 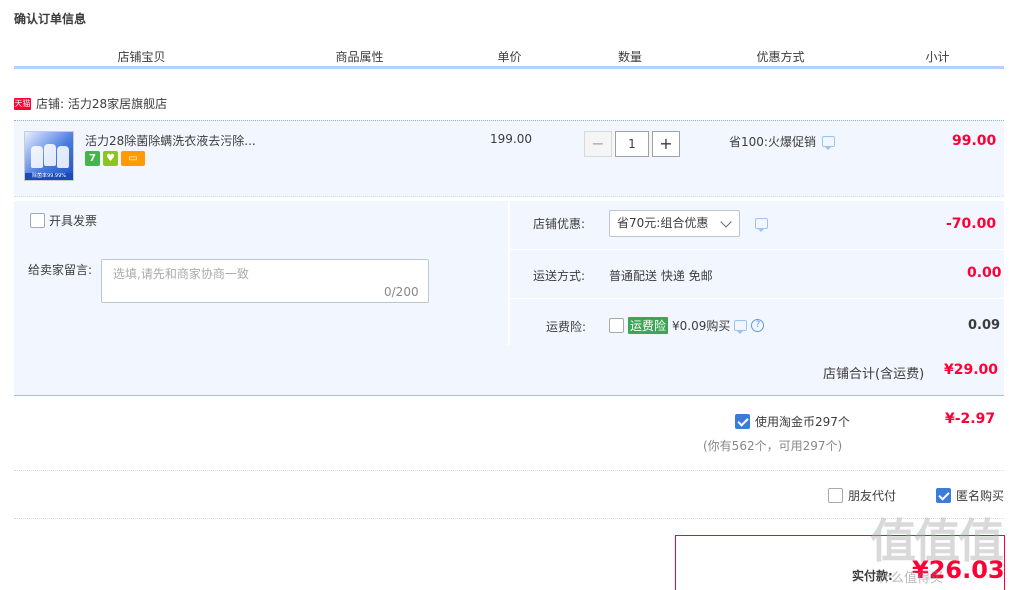 What do you see at coordinates (772, 142) in the screenshot?
I see `promotion-label: 省100:火爆促销` at bounding box center [772, 142].